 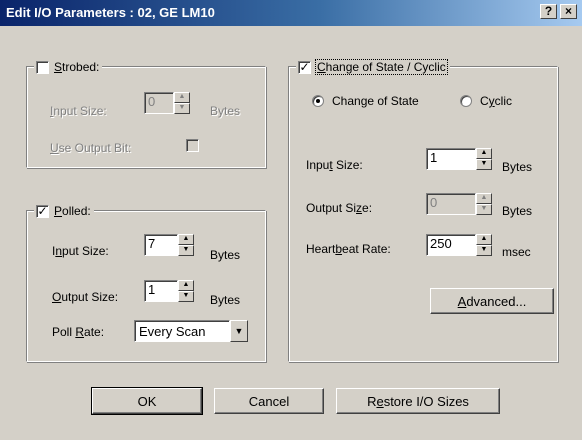 I want to click on polled-checkbox: ✓, so click(x=42, y=211).